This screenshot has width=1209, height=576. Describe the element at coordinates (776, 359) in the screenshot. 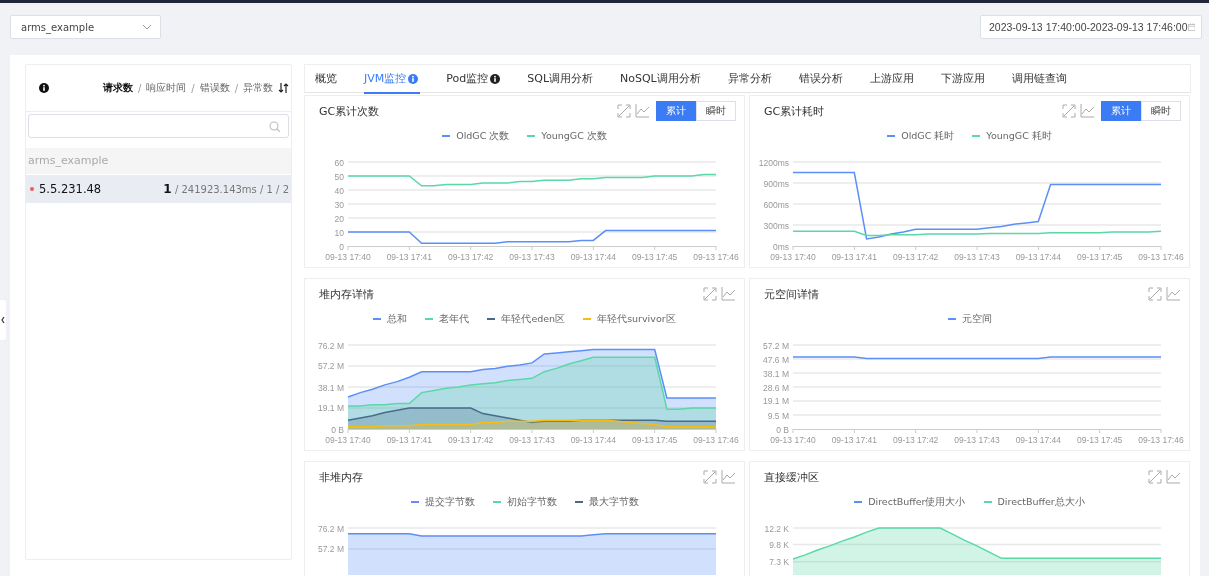

I see `y-tick-label: 47.6 M` at that location.